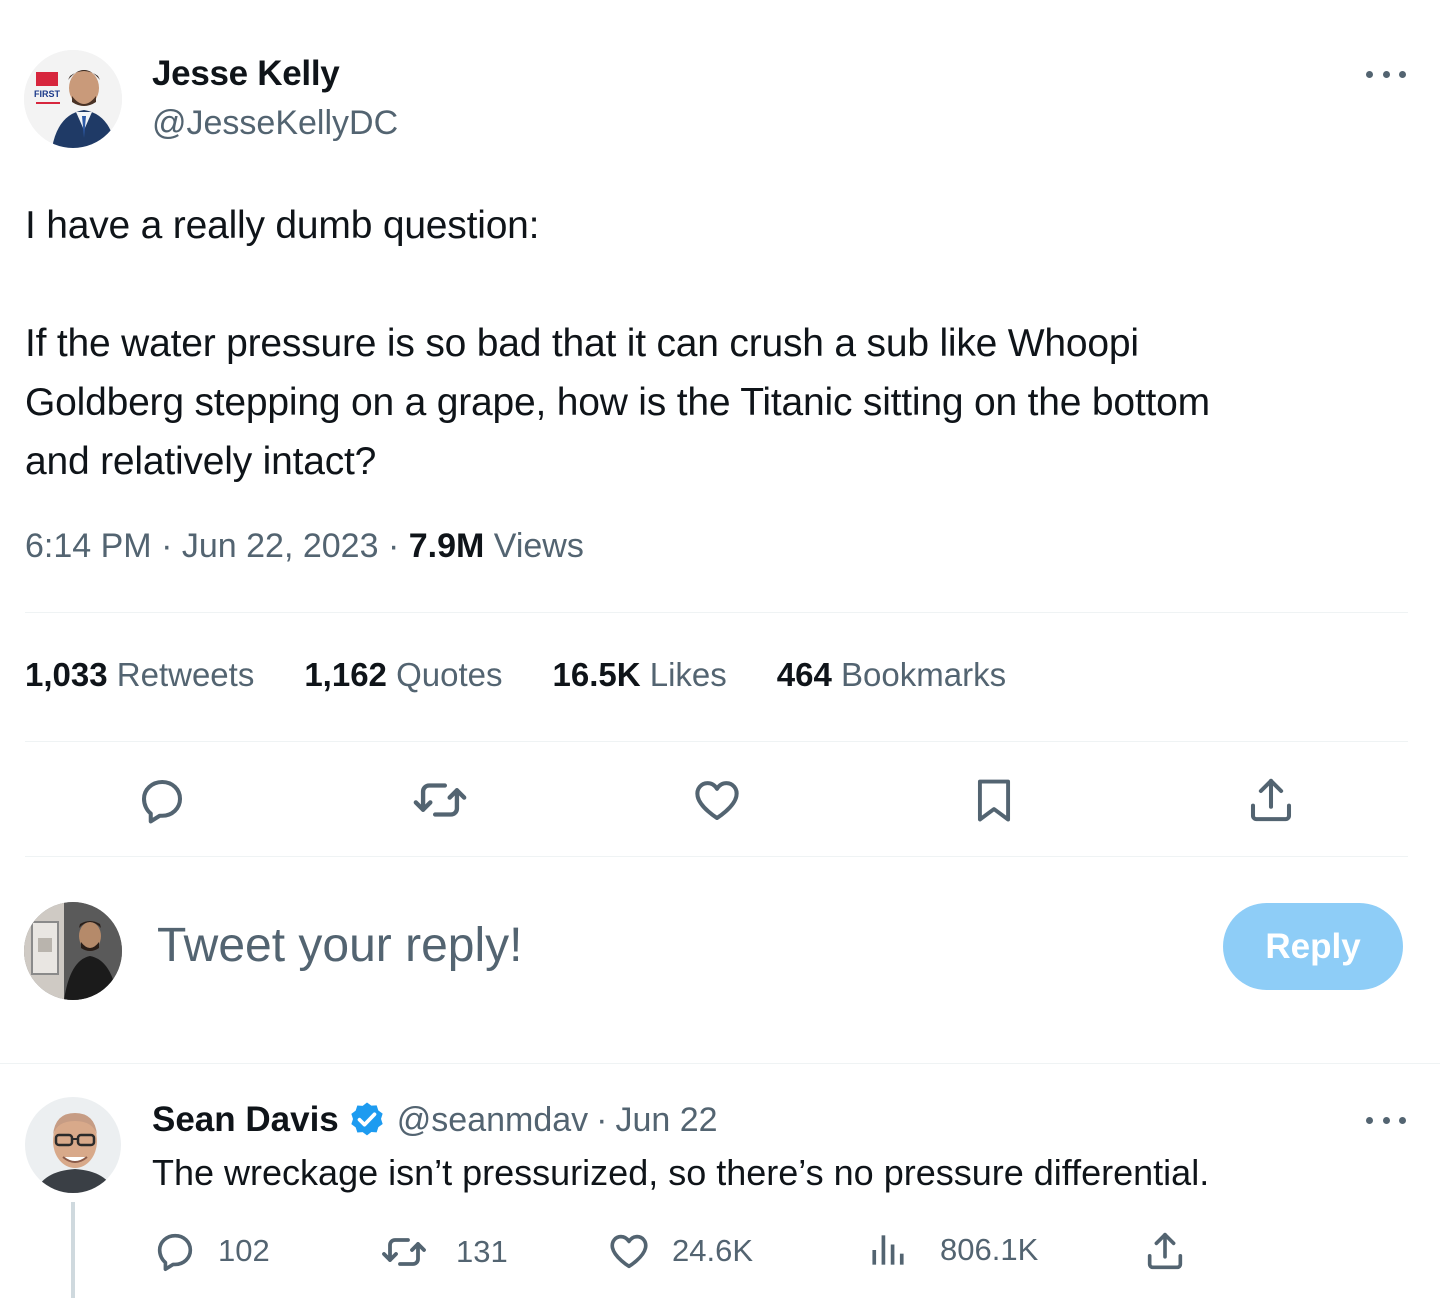  Describe the element at coordinates (73, 1250) in the screenshot. I see `thread-line` at that location.